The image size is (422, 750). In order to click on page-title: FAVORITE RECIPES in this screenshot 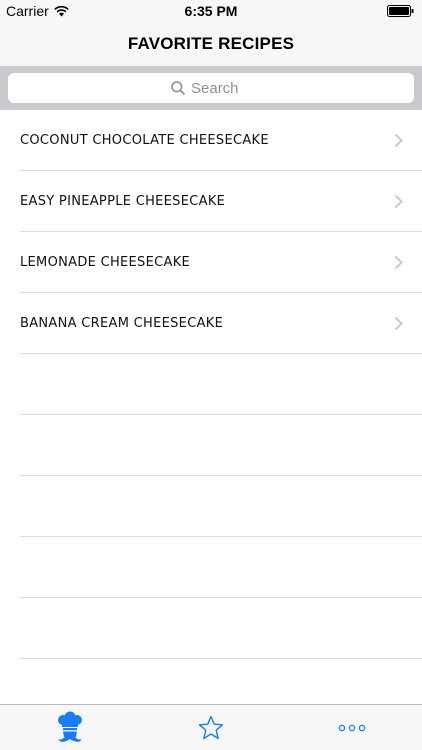, I will do `click(211, 43)`.